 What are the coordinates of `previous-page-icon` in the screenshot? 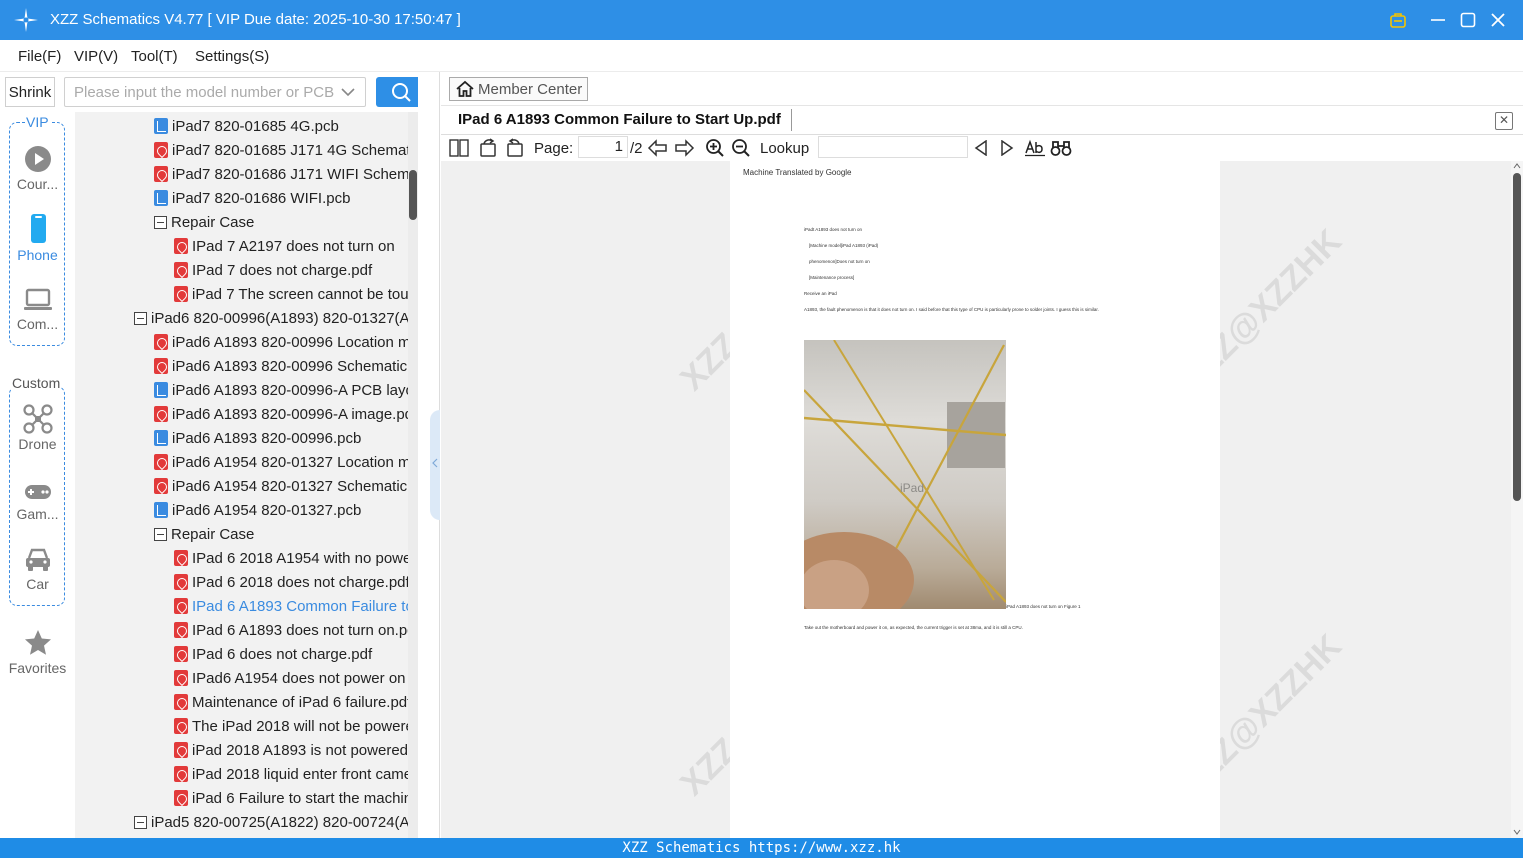 It's located at (658, 148).